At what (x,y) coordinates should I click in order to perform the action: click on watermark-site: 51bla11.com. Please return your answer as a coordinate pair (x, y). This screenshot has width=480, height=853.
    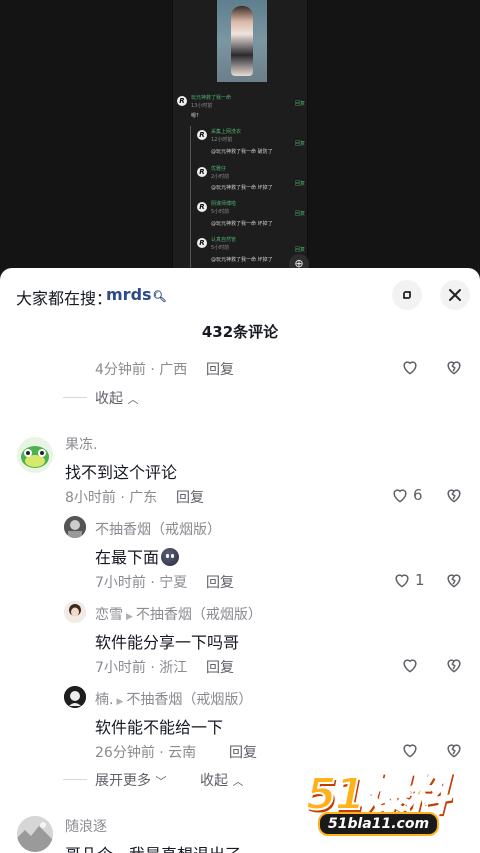
    Looking at the image, I should click on (379, 824).